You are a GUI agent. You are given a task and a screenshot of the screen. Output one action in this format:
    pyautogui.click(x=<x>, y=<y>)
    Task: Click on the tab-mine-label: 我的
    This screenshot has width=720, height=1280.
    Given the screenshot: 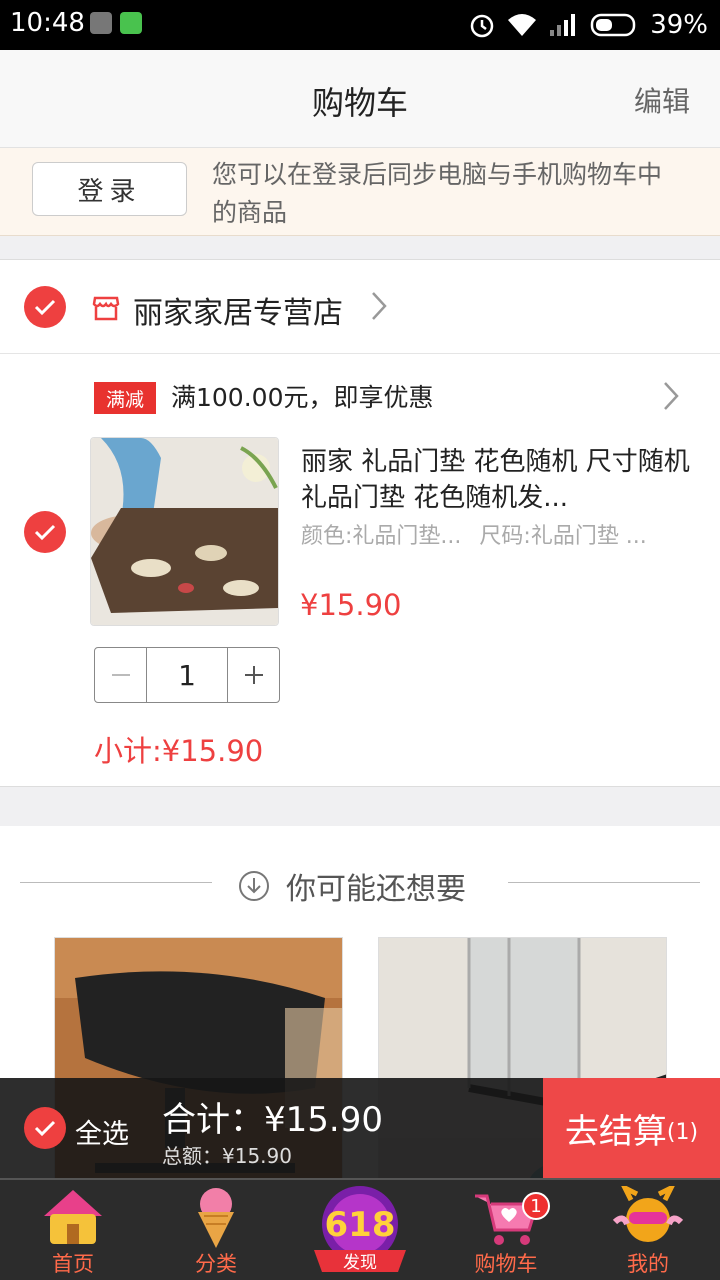 What is the action you would take?
    pyautogui.click(x=648, y=1264)
    